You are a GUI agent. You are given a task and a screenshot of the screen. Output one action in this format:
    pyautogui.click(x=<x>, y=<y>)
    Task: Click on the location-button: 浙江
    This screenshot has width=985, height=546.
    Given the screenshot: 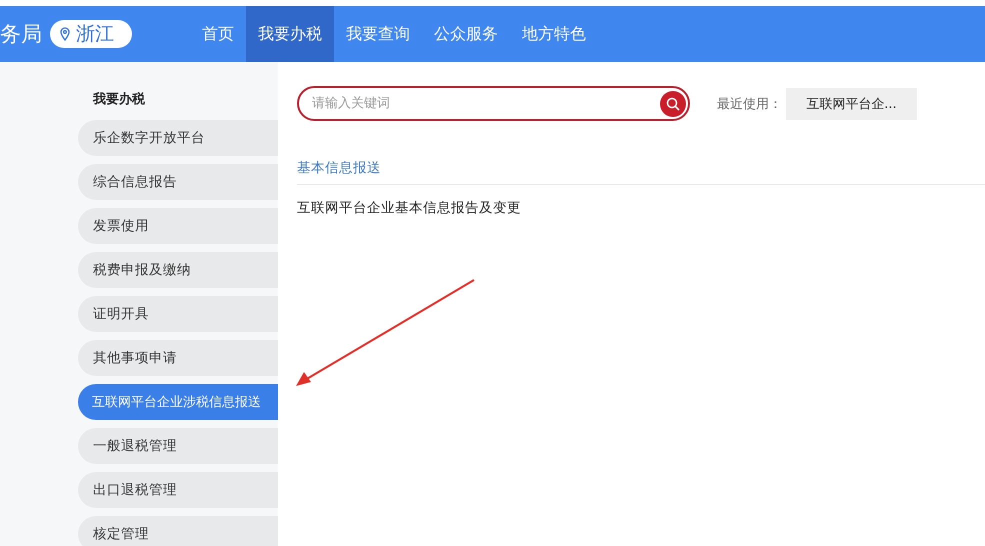 What is the action you would take?
    pyautogui.click(x=91, y=34)
    